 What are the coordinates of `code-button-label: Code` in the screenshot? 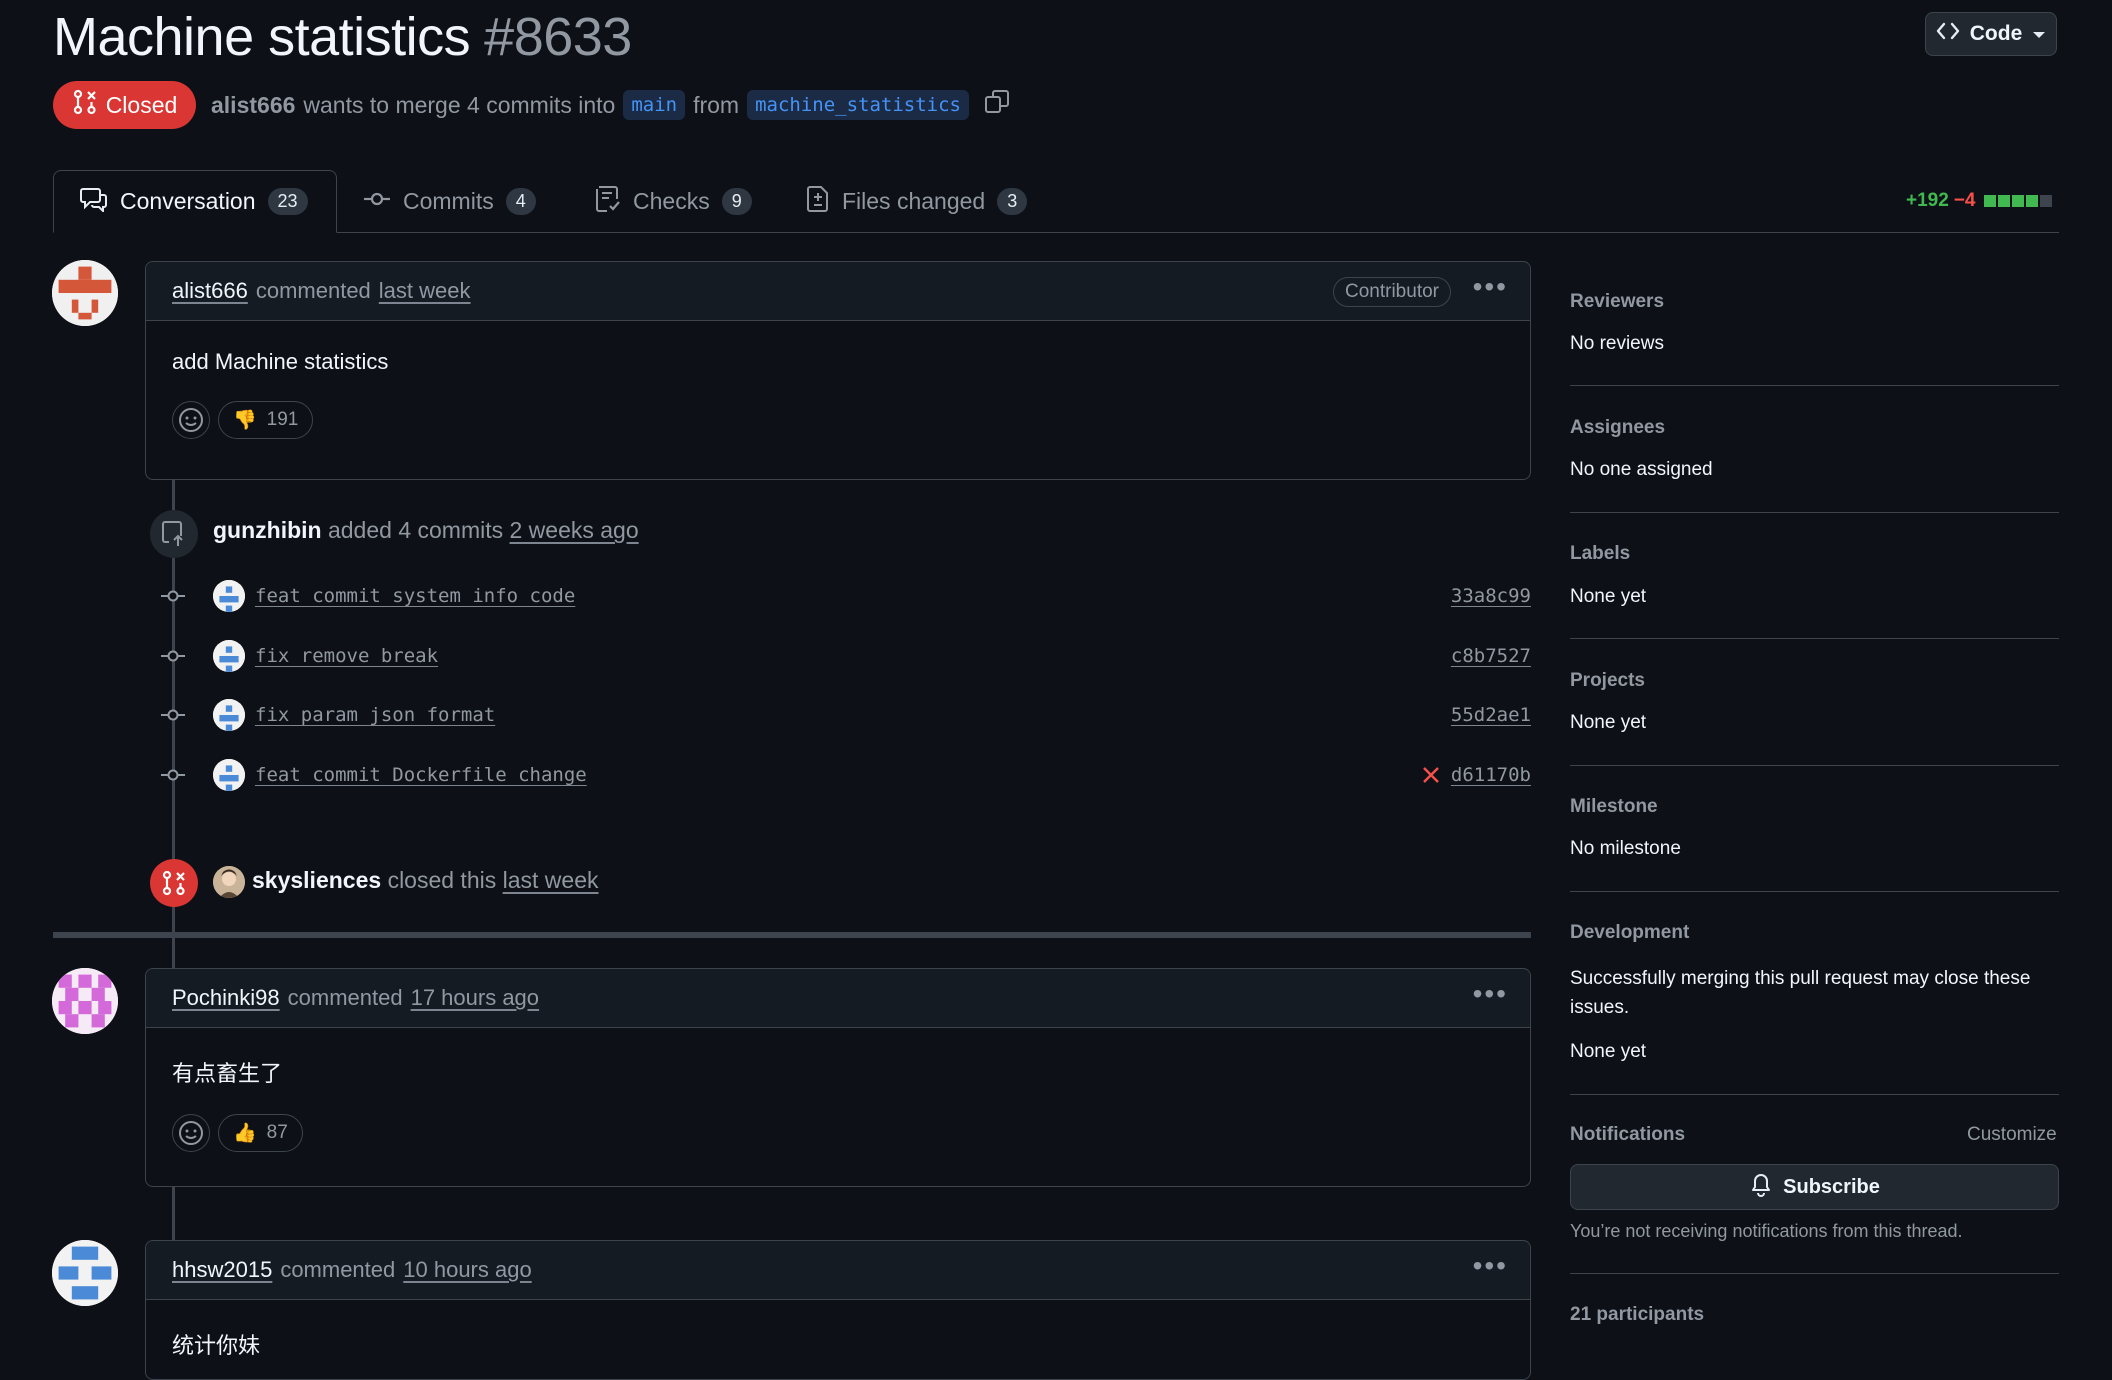 It's located at (1996, 33).